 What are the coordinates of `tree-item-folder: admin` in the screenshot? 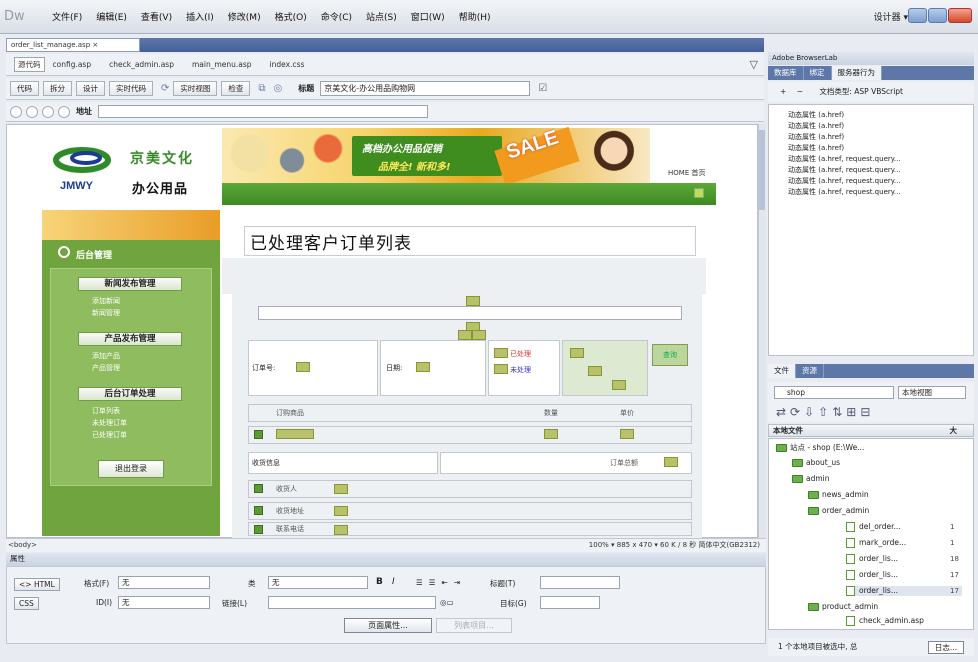 It's located at (811, 478).